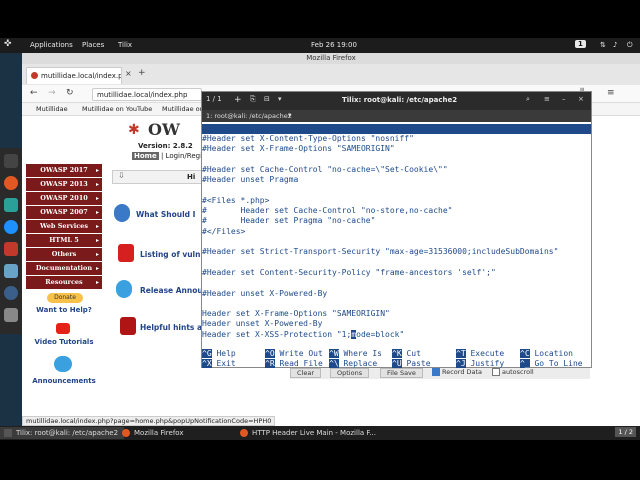 Image resolution: width=640 pixels, height=480 pixels. What do you see at coordinates (250, 180) in the screenshot?
I see `editor-line: #Header unset Pragma` at bounding box center [250, 180].